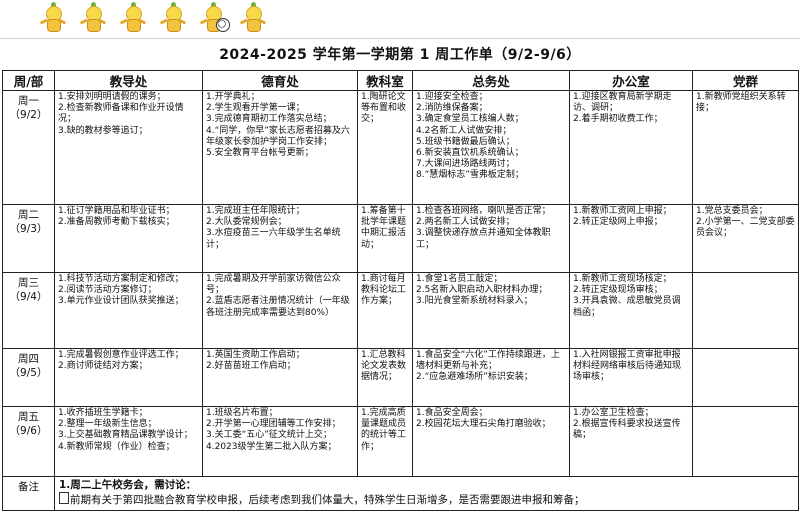 Image resolution: width=800 pixels, height=511 pixels. Describe the element at coordinates (631, 238) in the screenshot. I see `bangong-cell: 1.新教师工资网上申报； 2.转正定级网上申报；` at that location.